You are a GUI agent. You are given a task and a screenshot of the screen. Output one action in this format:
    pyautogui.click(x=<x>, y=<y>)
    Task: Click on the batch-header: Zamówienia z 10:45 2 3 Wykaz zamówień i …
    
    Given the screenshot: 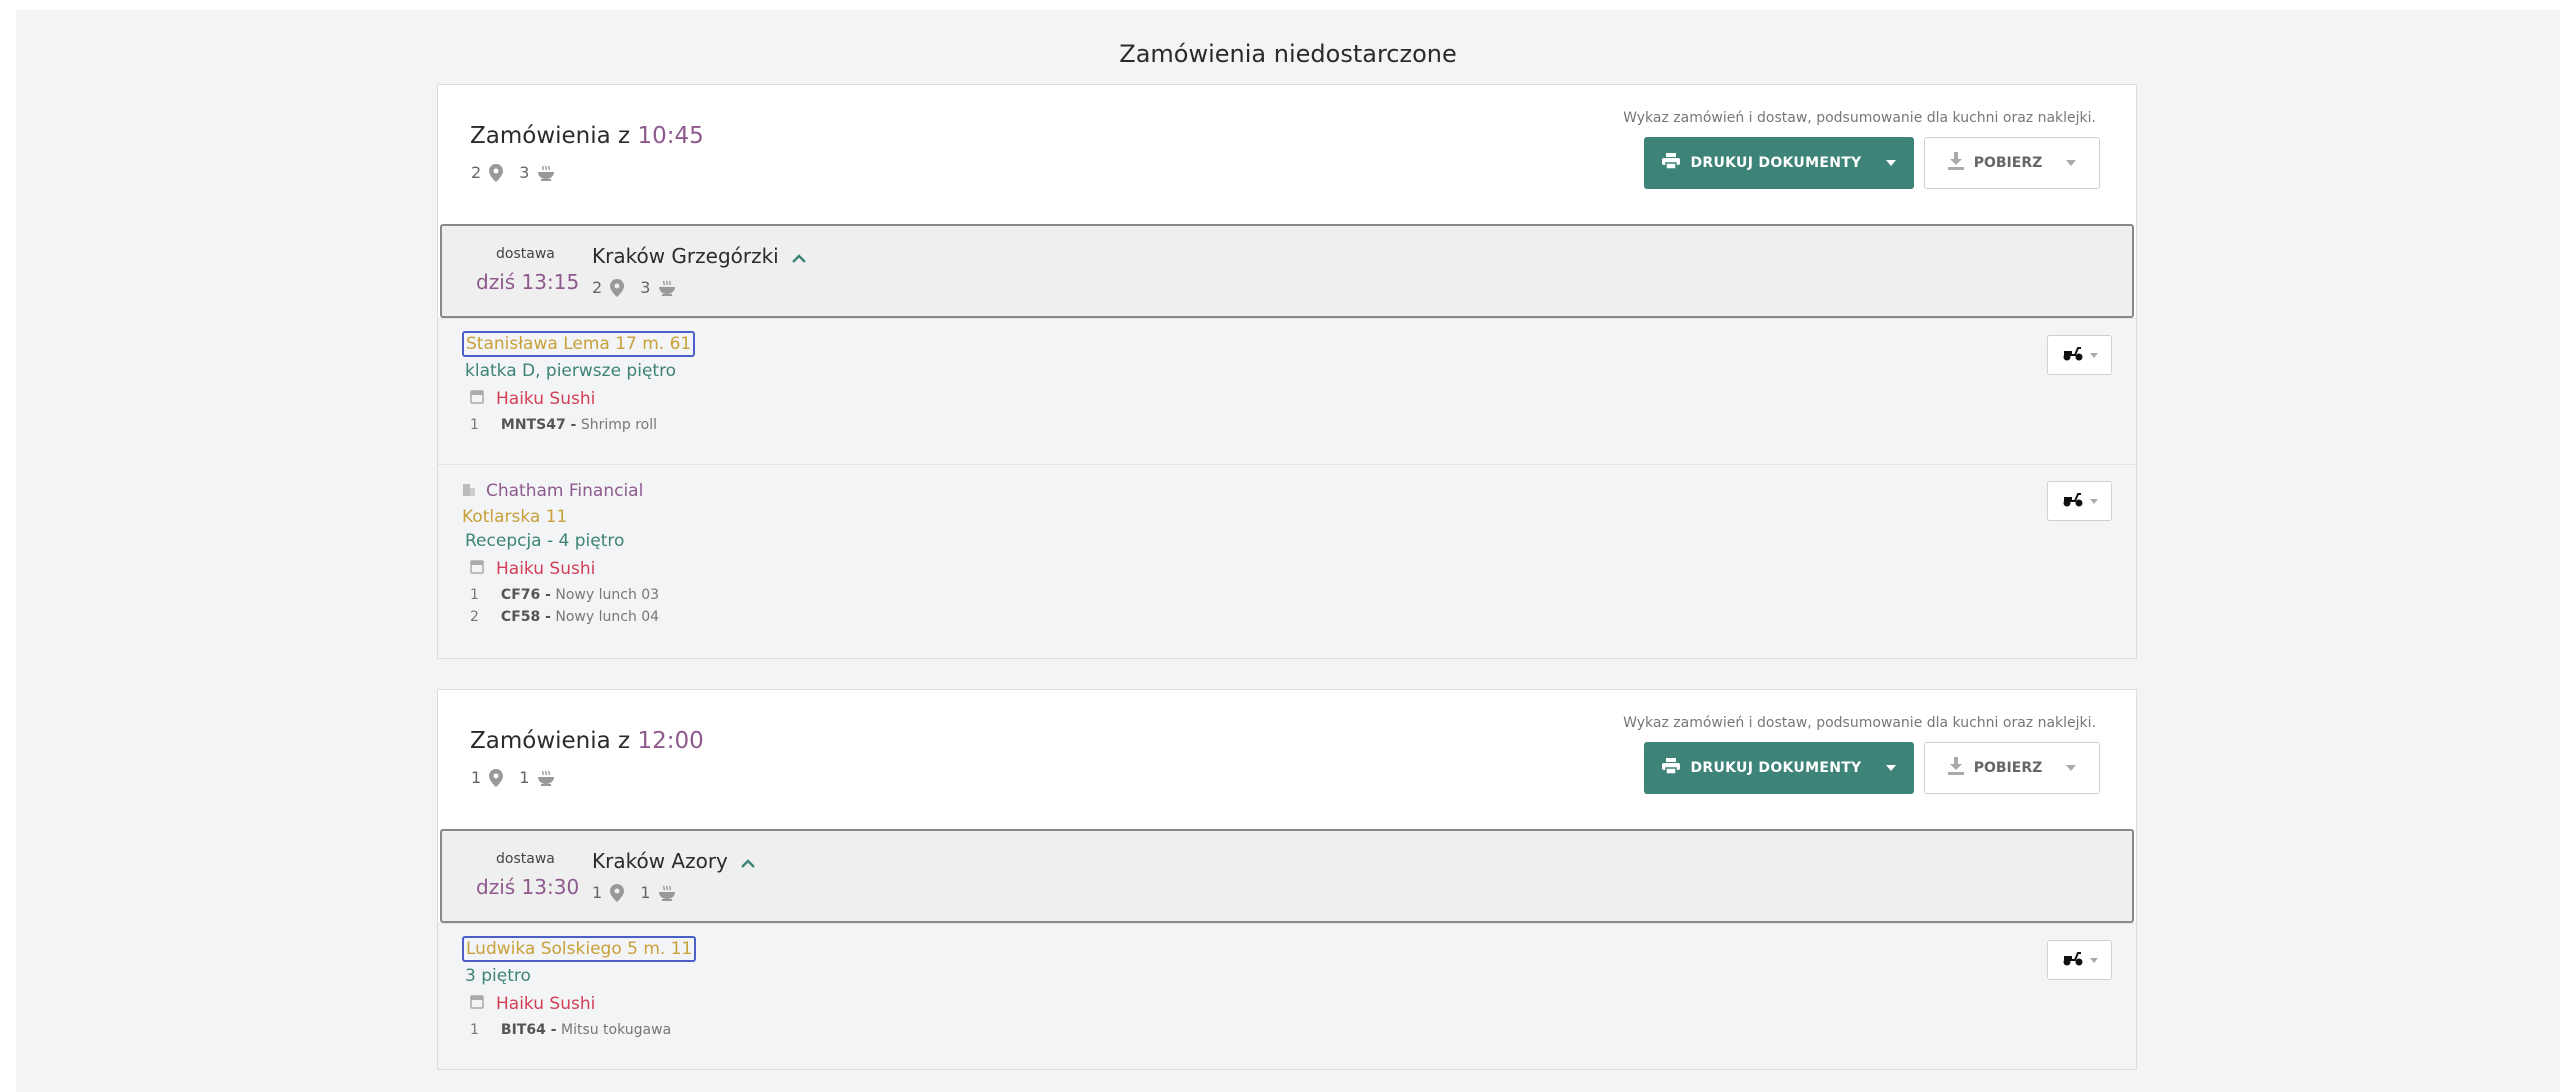 What is the action you would take?
    pyautogui.click(x=1287, y=154)
    